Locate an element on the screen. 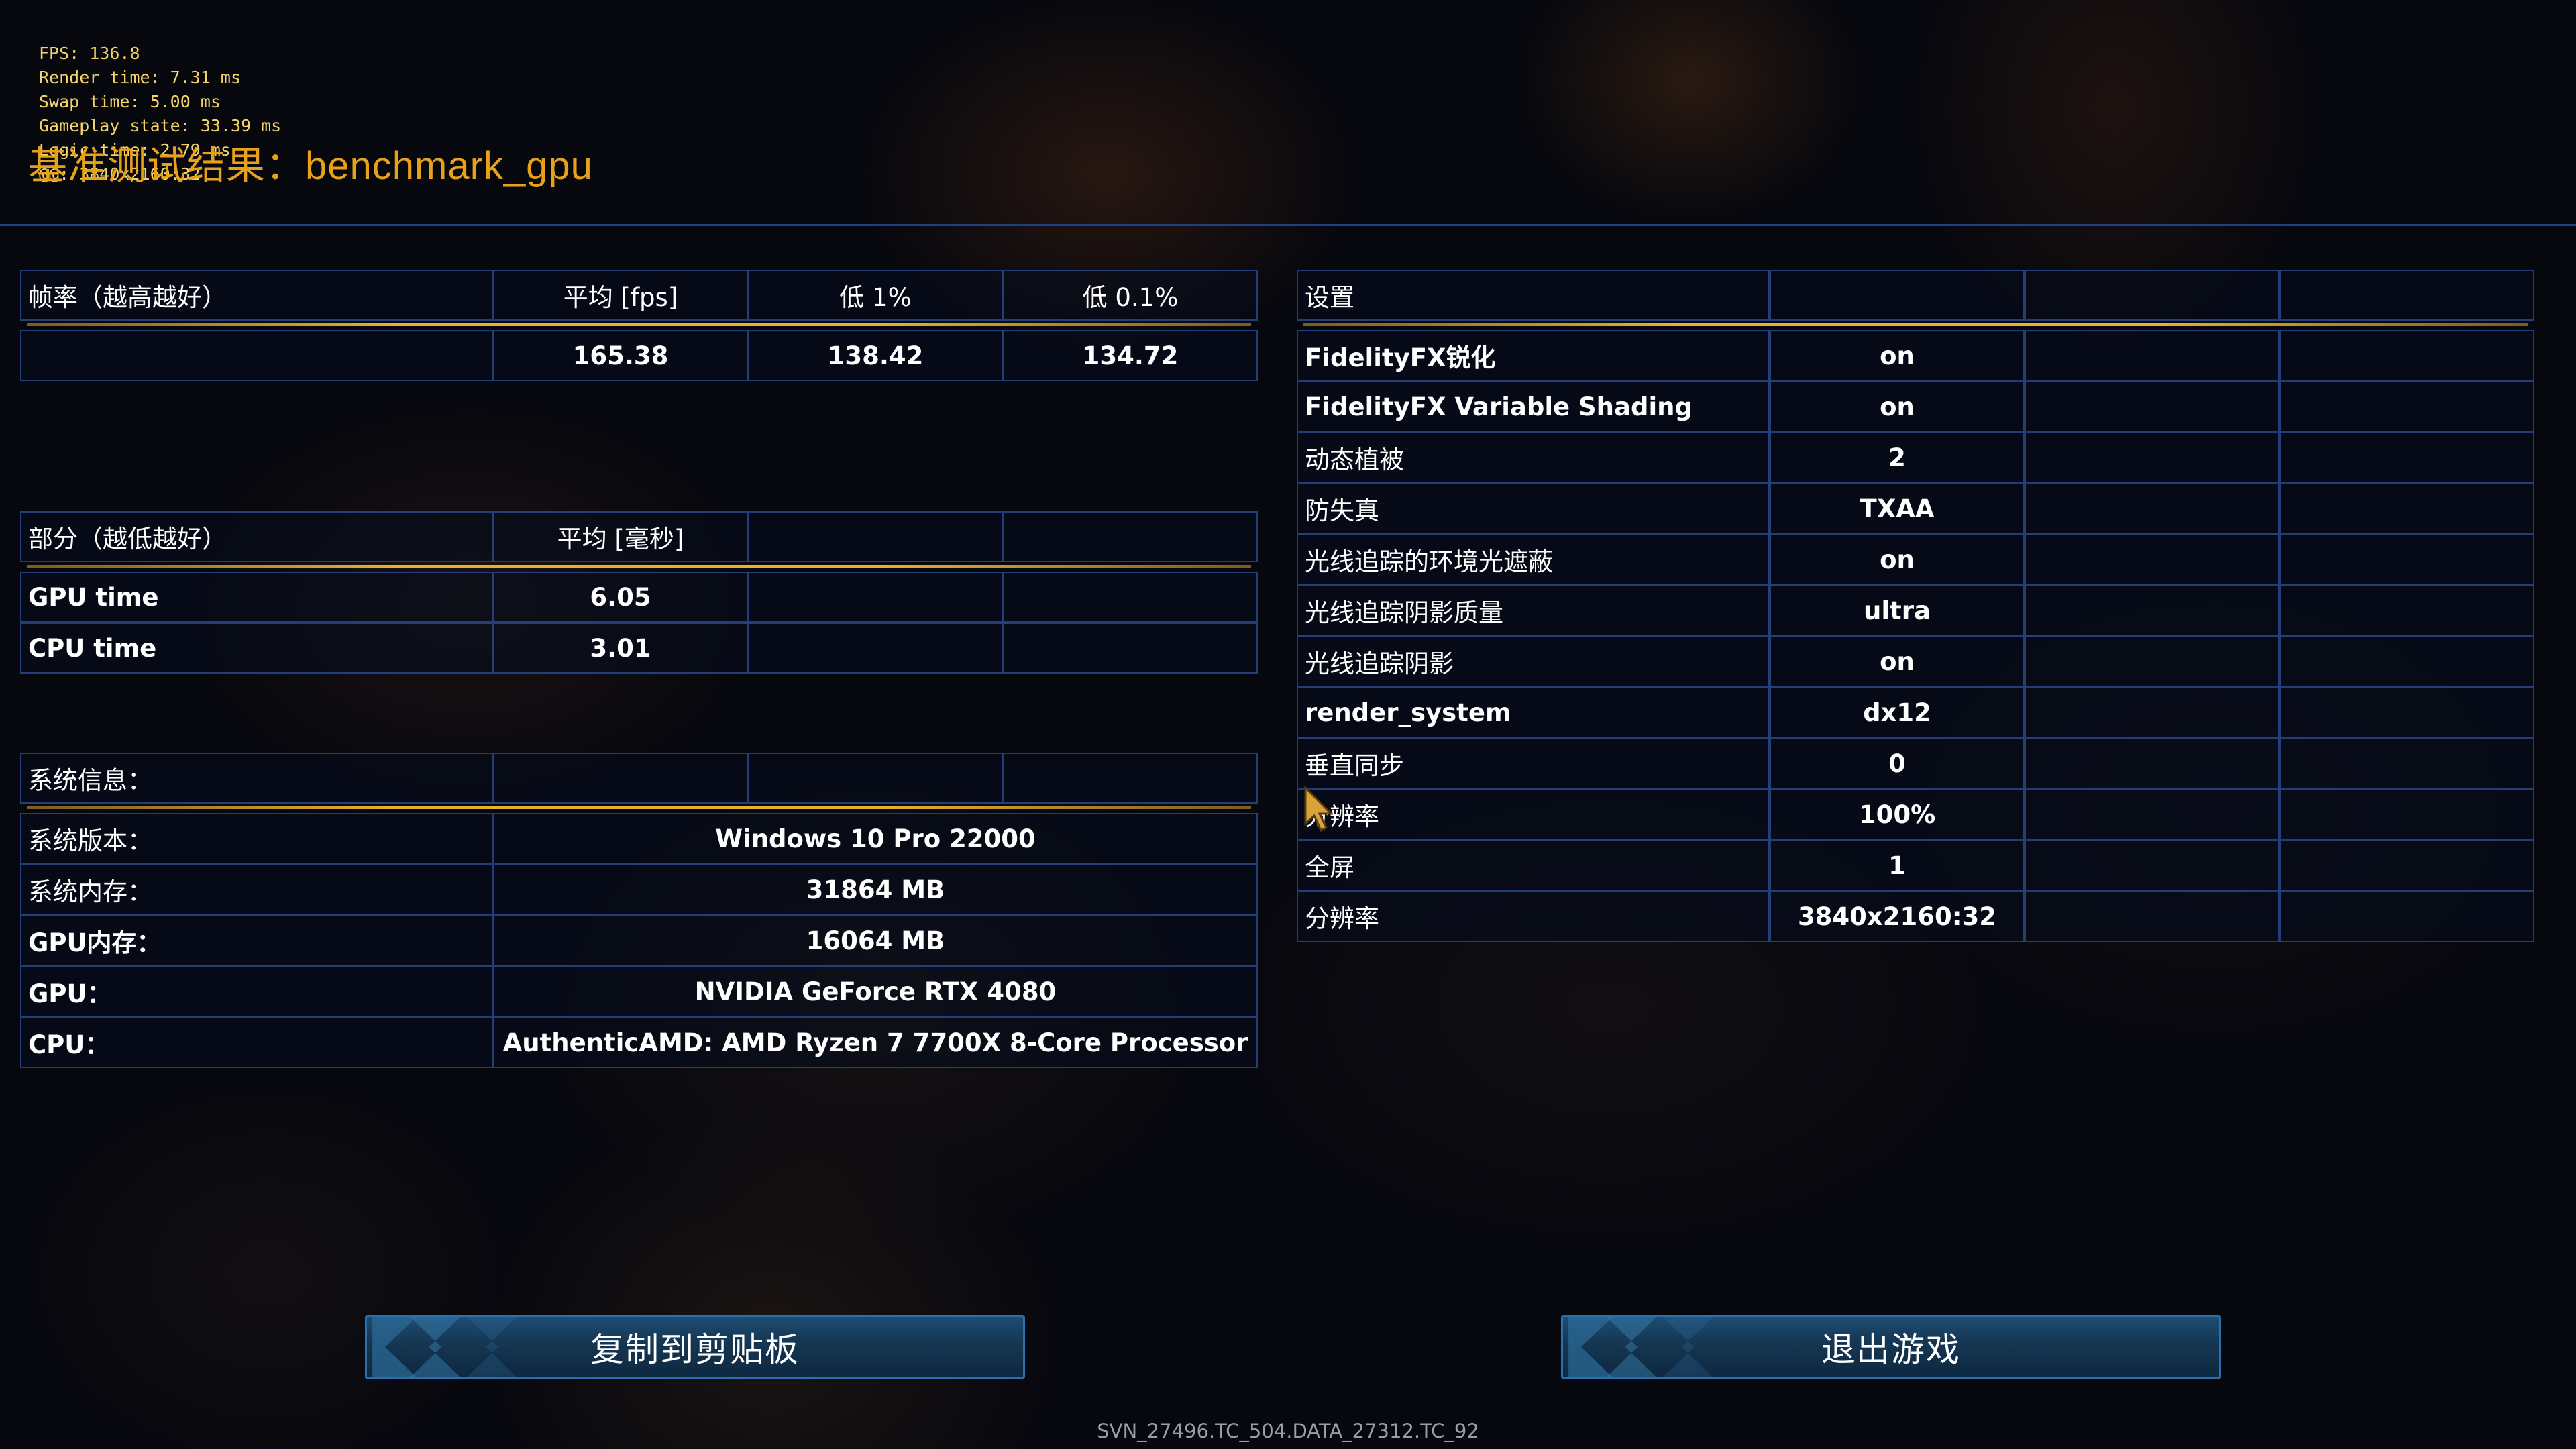 Image resolution: width=2576 pixels, height=1449 pixels. settings-header: 设置 is located at coordinates (1533, 295).